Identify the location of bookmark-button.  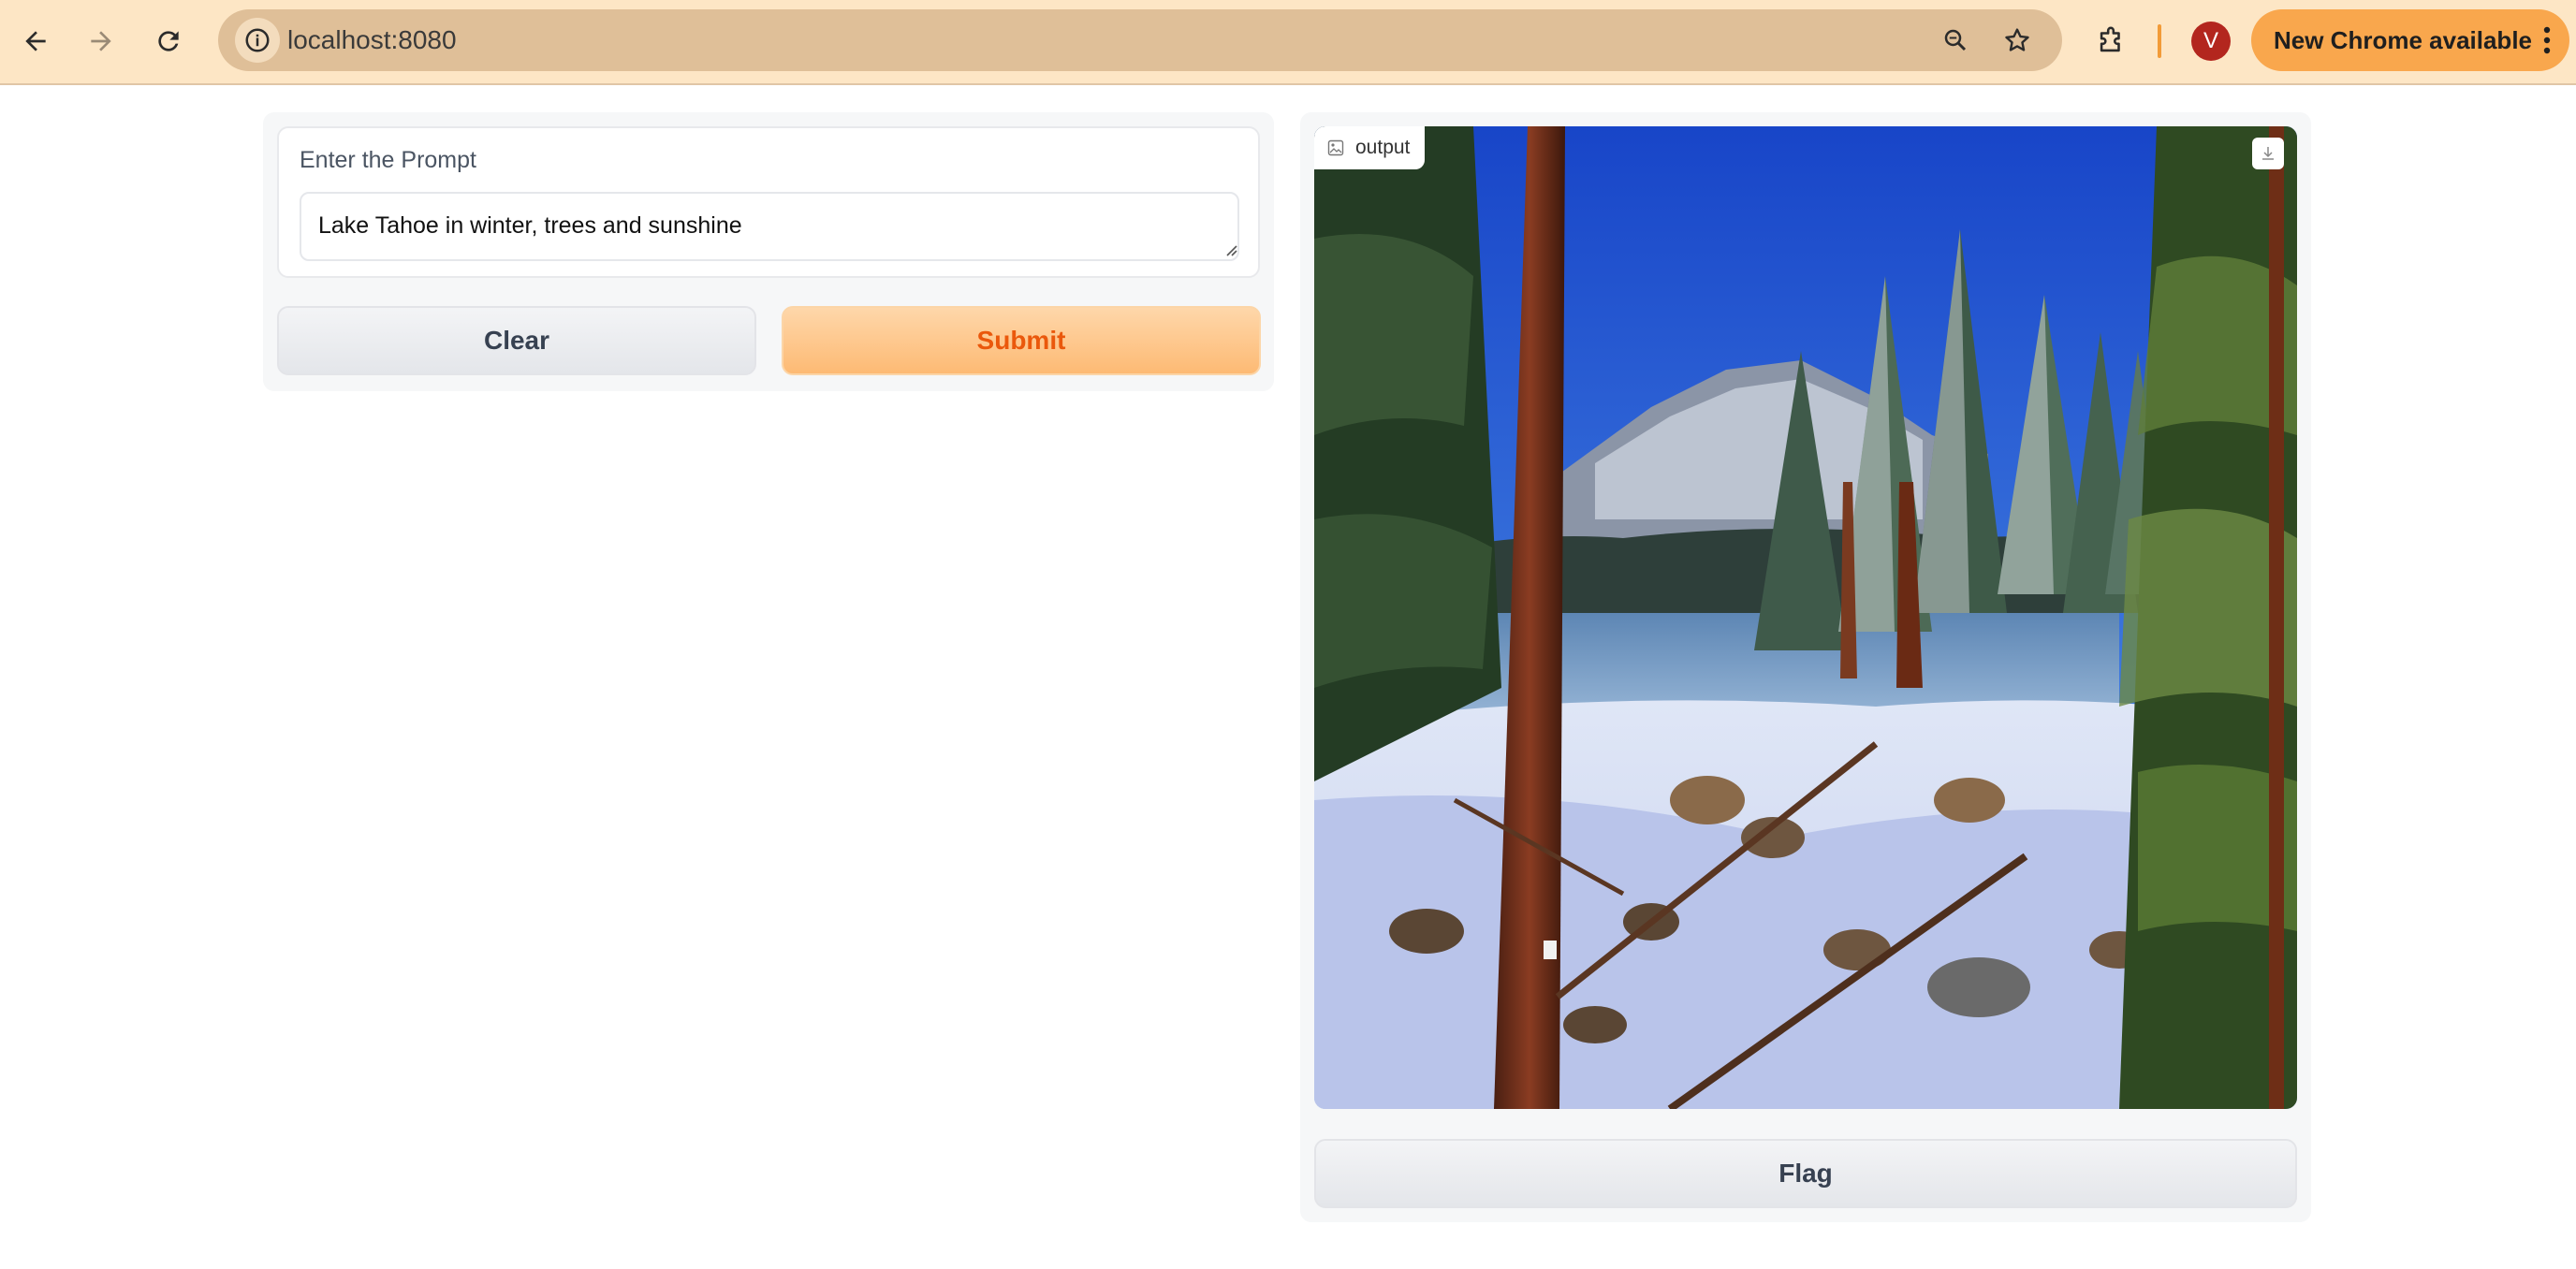
(2018, 40).